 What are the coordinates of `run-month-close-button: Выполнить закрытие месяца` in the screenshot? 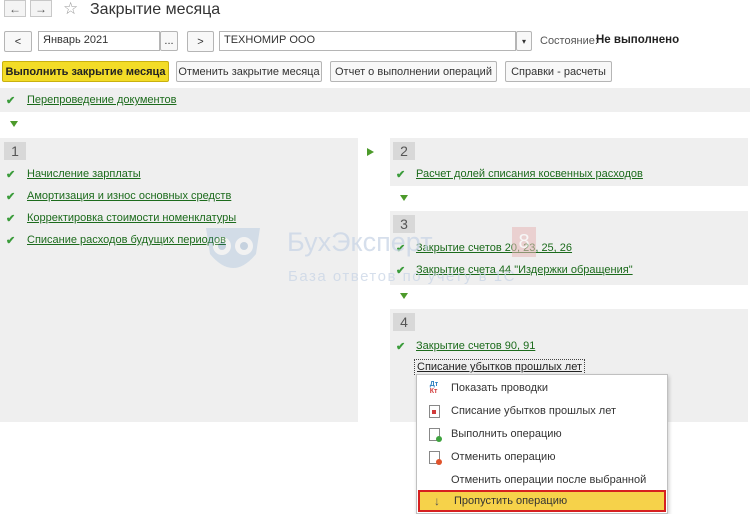 It's located at (85, 71).